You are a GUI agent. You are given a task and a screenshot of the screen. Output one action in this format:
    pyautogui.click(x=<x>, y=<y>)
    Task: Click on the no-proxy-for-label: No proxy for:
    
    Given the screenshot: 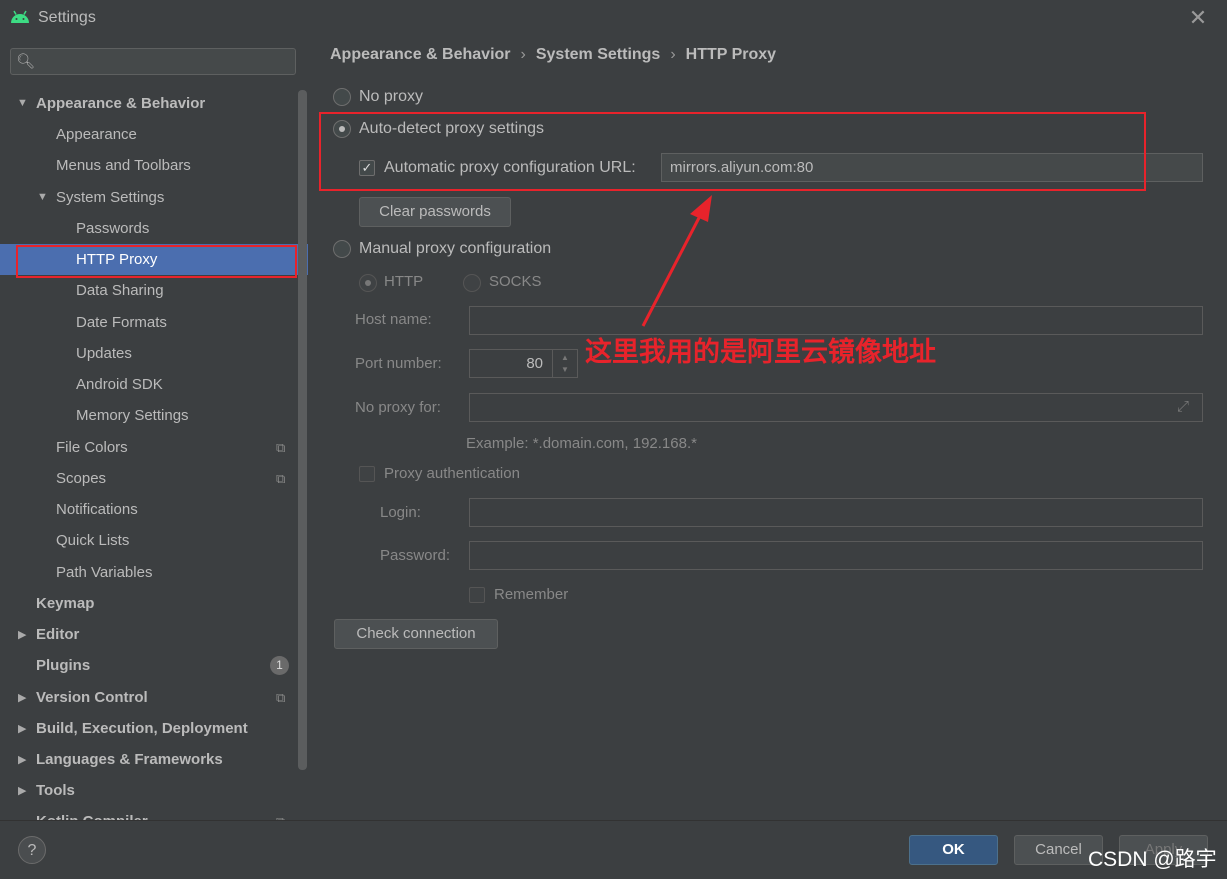 What is the action you would take?
    pyautogui.click(x=398, y=407)
    